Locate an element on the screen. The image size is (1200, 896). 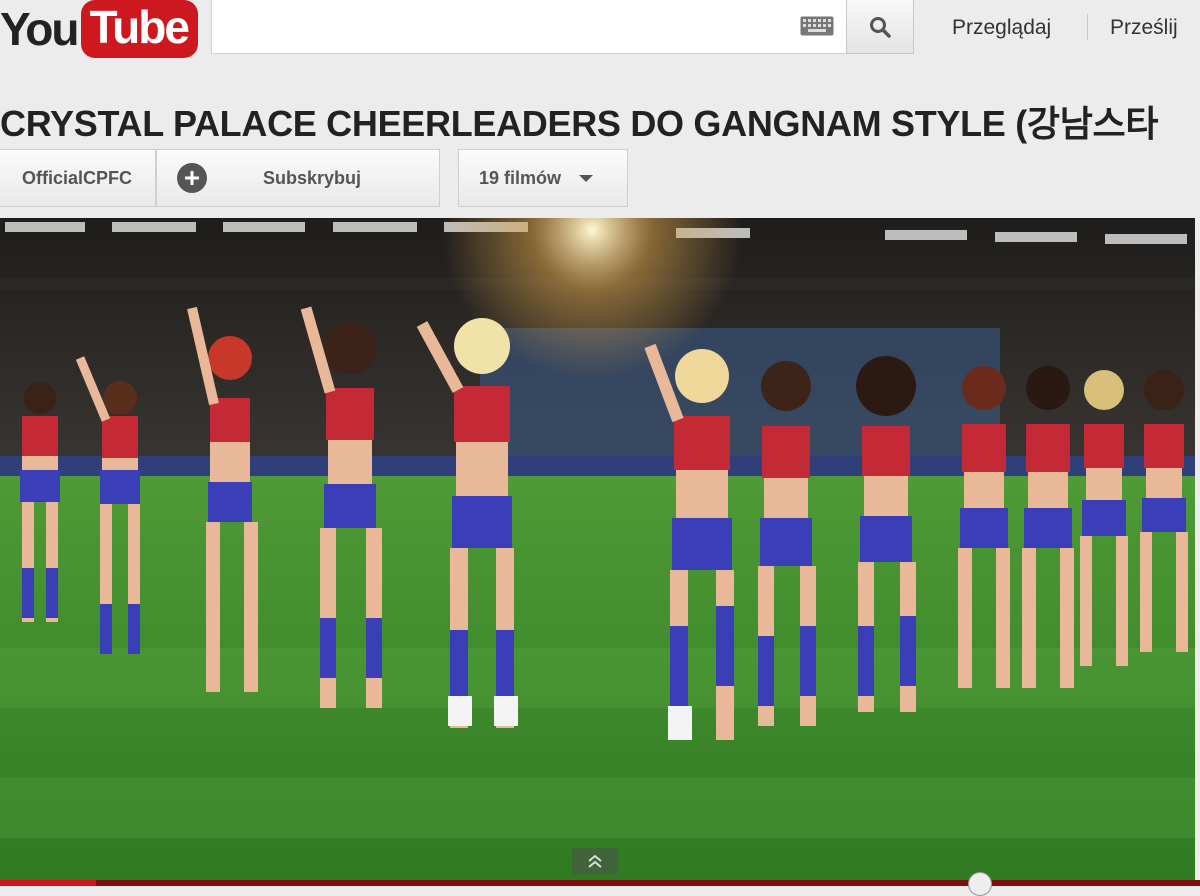
chevron-down-icon is located at coordinates (586, 178).